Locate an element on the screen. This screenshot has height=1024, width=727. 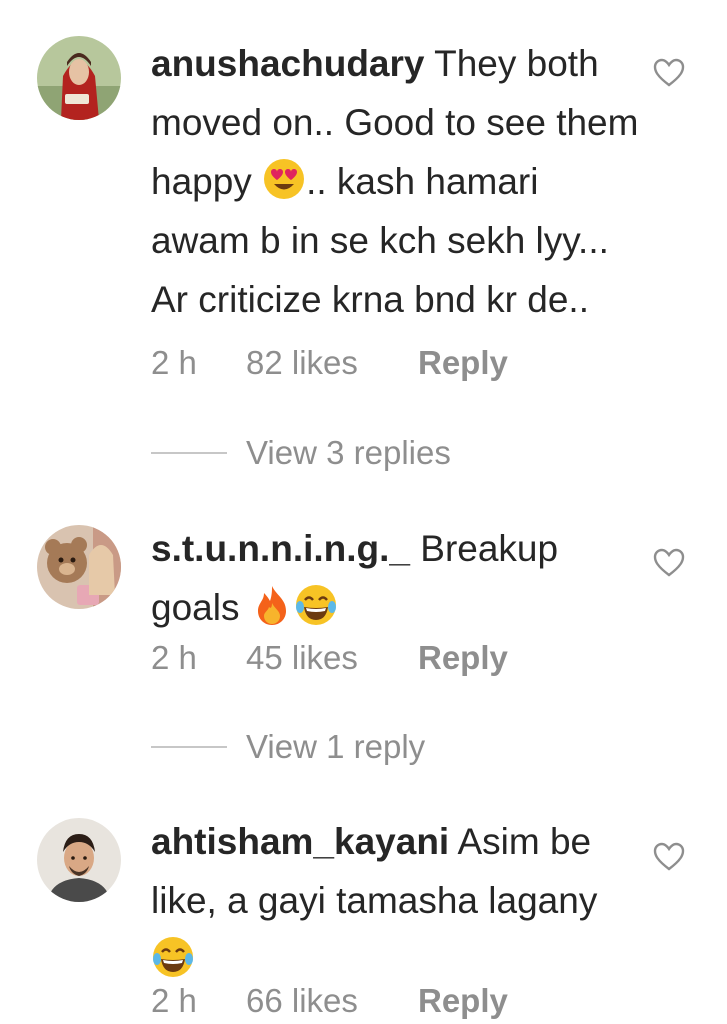
comment-meta: 2 h 66 likes Reply is located at coordinates (329, 1001).